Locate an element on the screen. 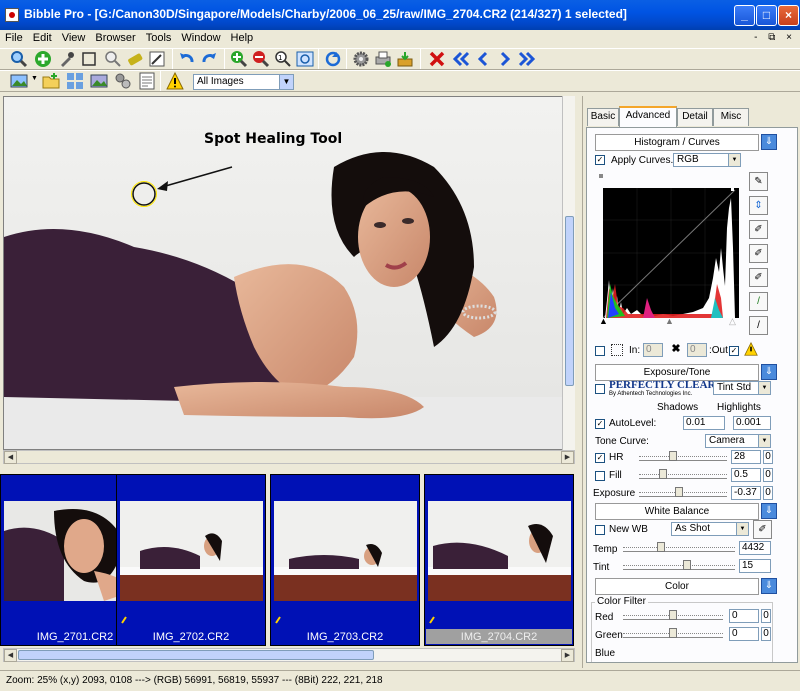  red-field: 0 is located at coordinates (744, 616).